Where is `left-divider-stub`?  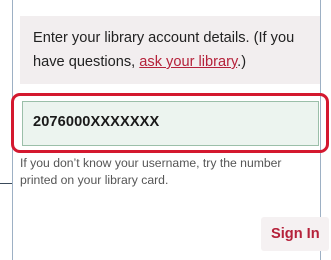 left-divider-stub is located at coordinates (6, 183).